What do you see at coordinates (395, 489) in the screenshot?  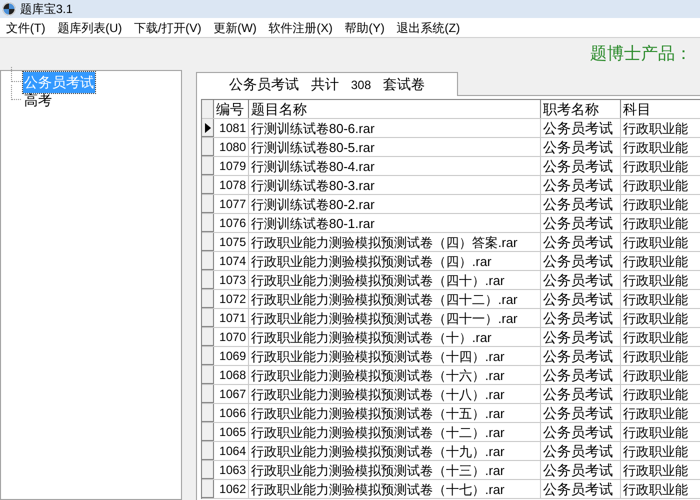 I see `table-cell: 行政职业能力测验模拟预测试卷（十七）.rar` at bounding box center [395, 489].